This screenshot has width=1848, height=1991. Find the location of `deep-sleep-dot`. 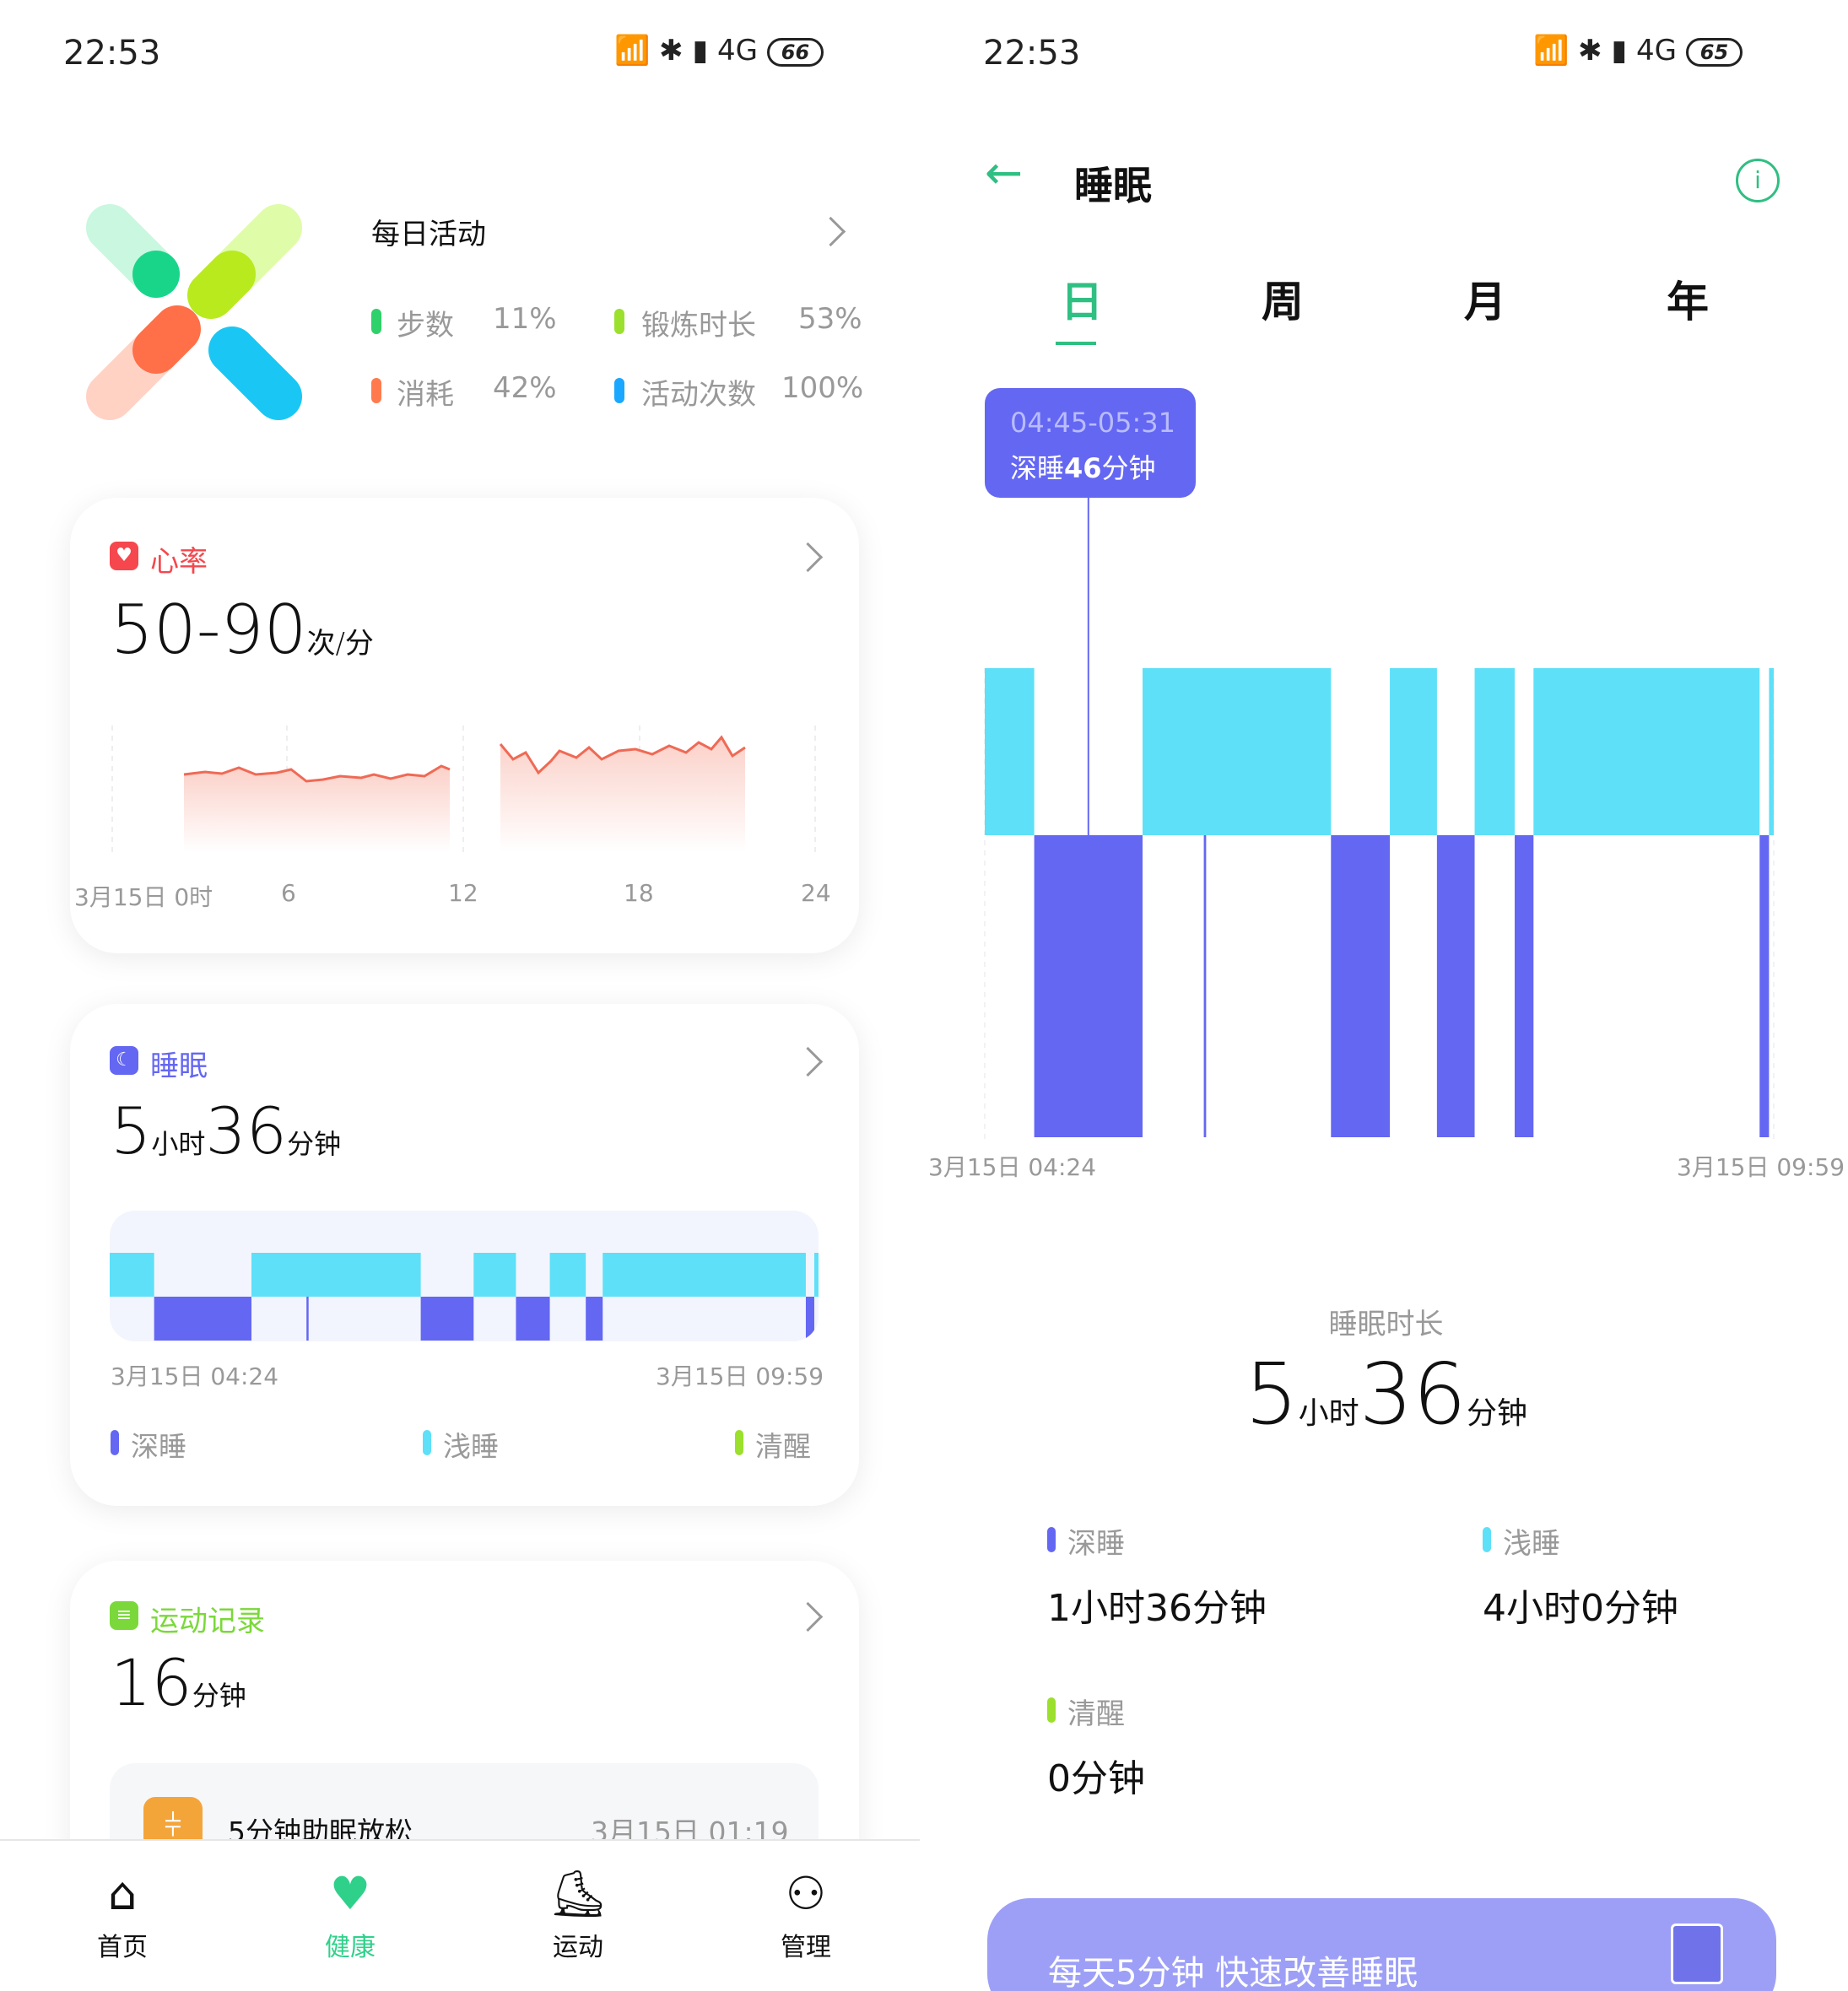

deep-sleep-dot is located at coordinates (115, 1442).